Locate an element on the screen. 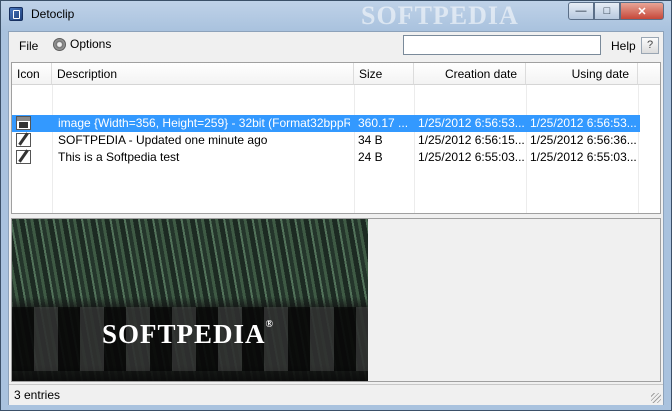 The height and width of the screenshot is (411, 672). column-header-filler is located at coordinates (649, 74).